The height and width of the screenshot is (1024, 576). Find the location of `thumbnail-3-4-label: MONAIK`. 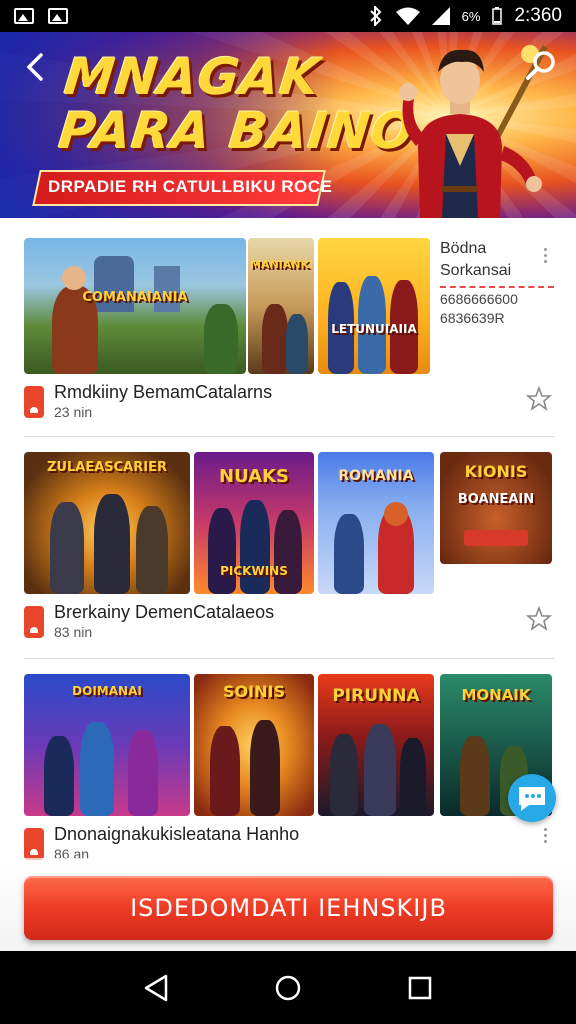

thumbnail-3-4-label: MONAIK is located at coordinates (496, 695).